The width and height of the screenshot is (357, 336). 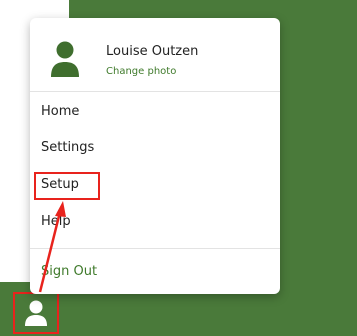 What do you see at coordinates (152, 51) in the screenshot?
I see `profile-name: Louise Outzen` at bounding box center [152, 51].